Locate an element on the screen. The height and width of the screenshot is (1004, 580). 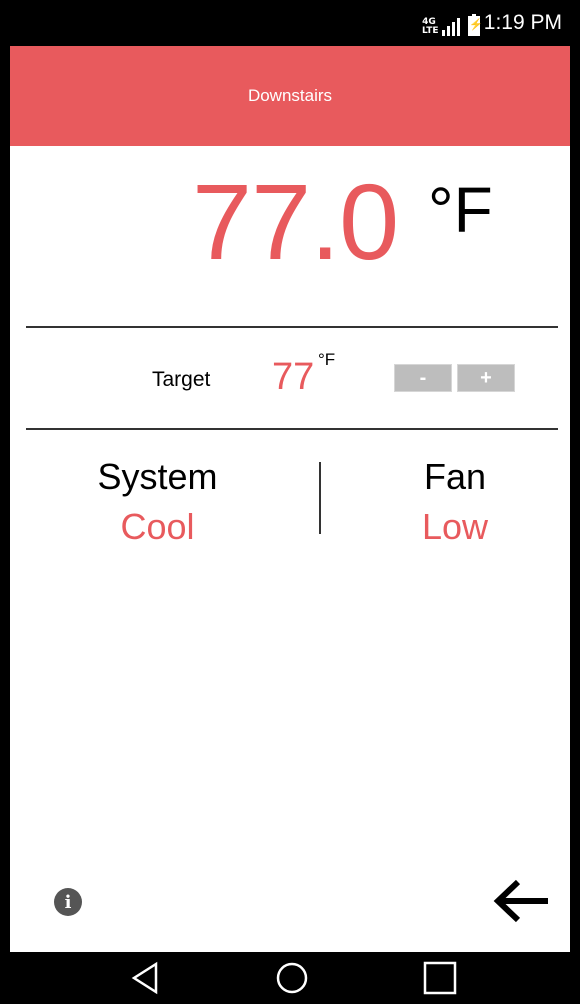
system-mode-value: Cool is located at coordinates (157, 527).